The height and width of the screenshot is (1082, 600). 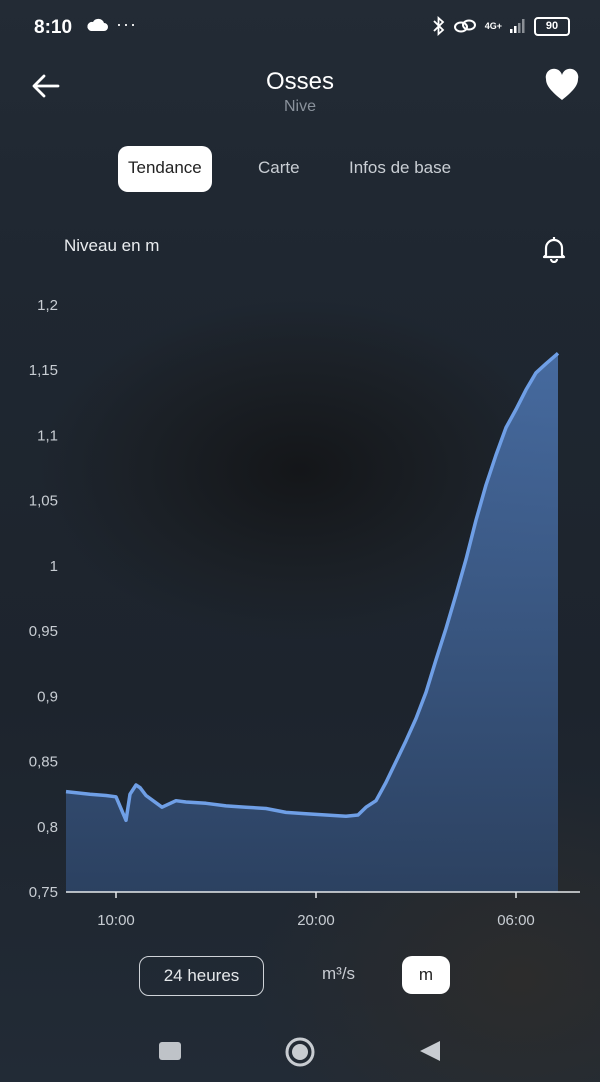 I want to click on system-nav-bar, so click(x=300, y=1052).